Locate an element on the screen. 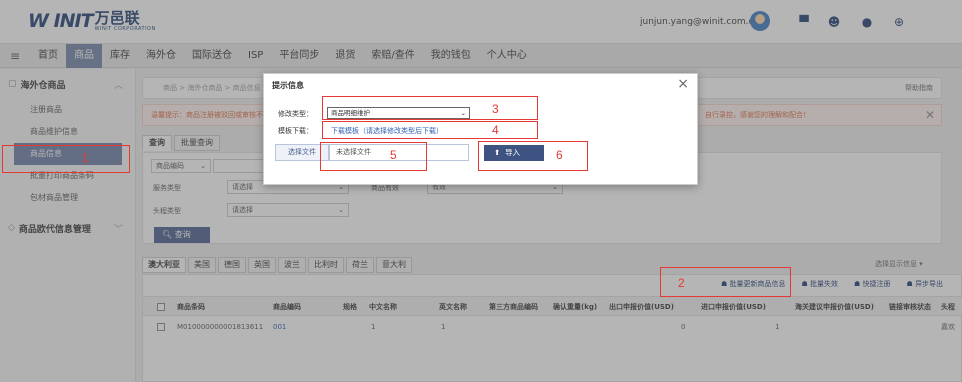 The height and width of the screenshot is (382, 962). annotation-number: 3 is located at coordinates (495, 109).